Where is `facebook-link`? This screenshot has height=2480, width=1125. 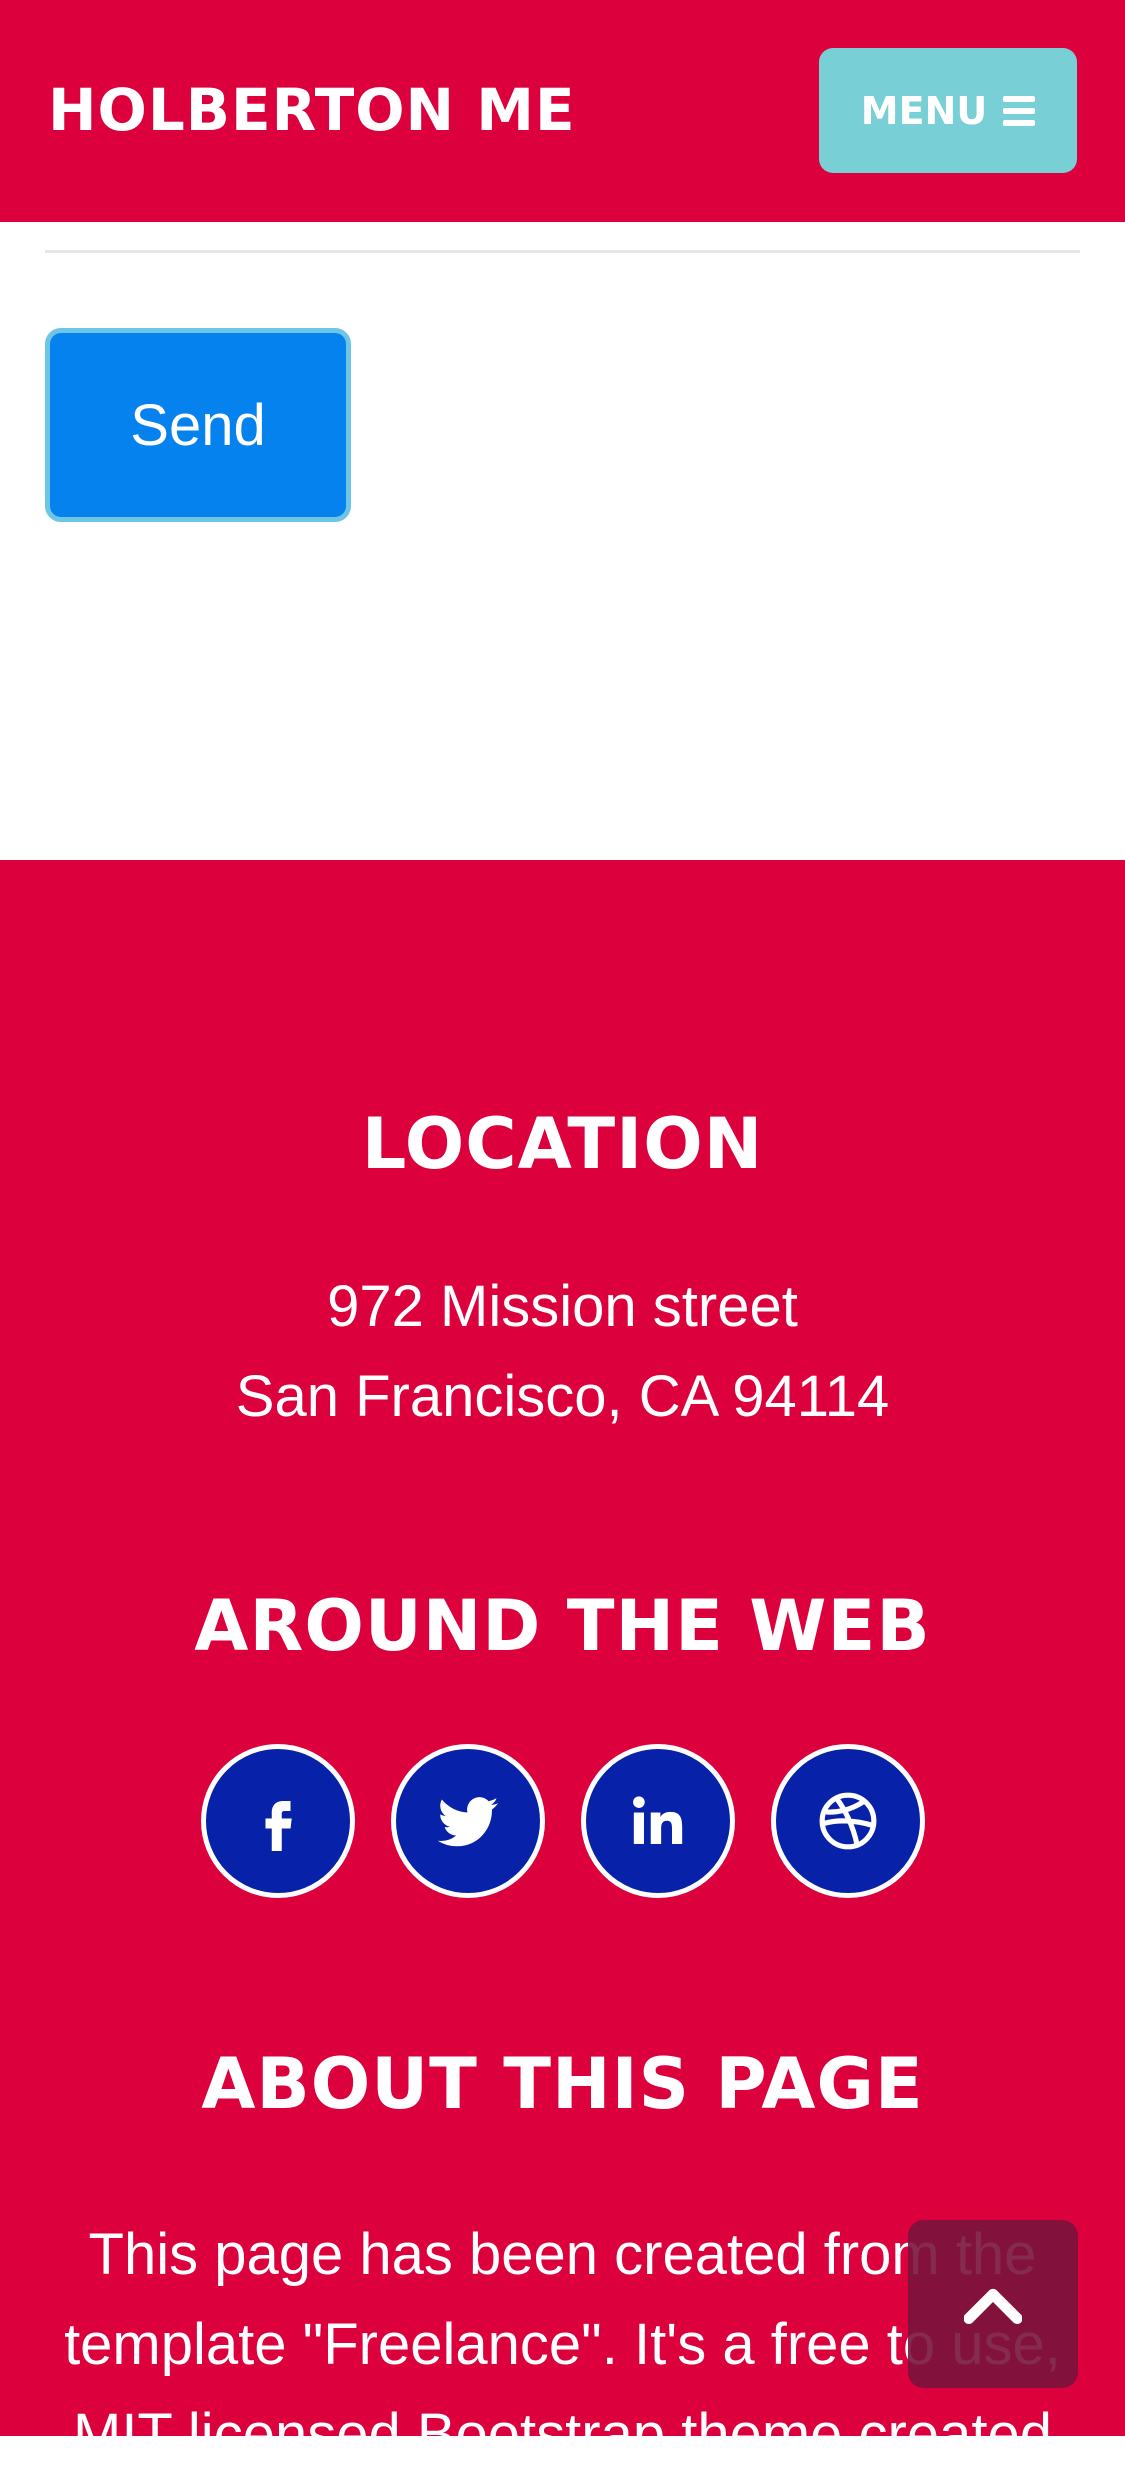 facebook-link is located at coordinates (277, 1821).